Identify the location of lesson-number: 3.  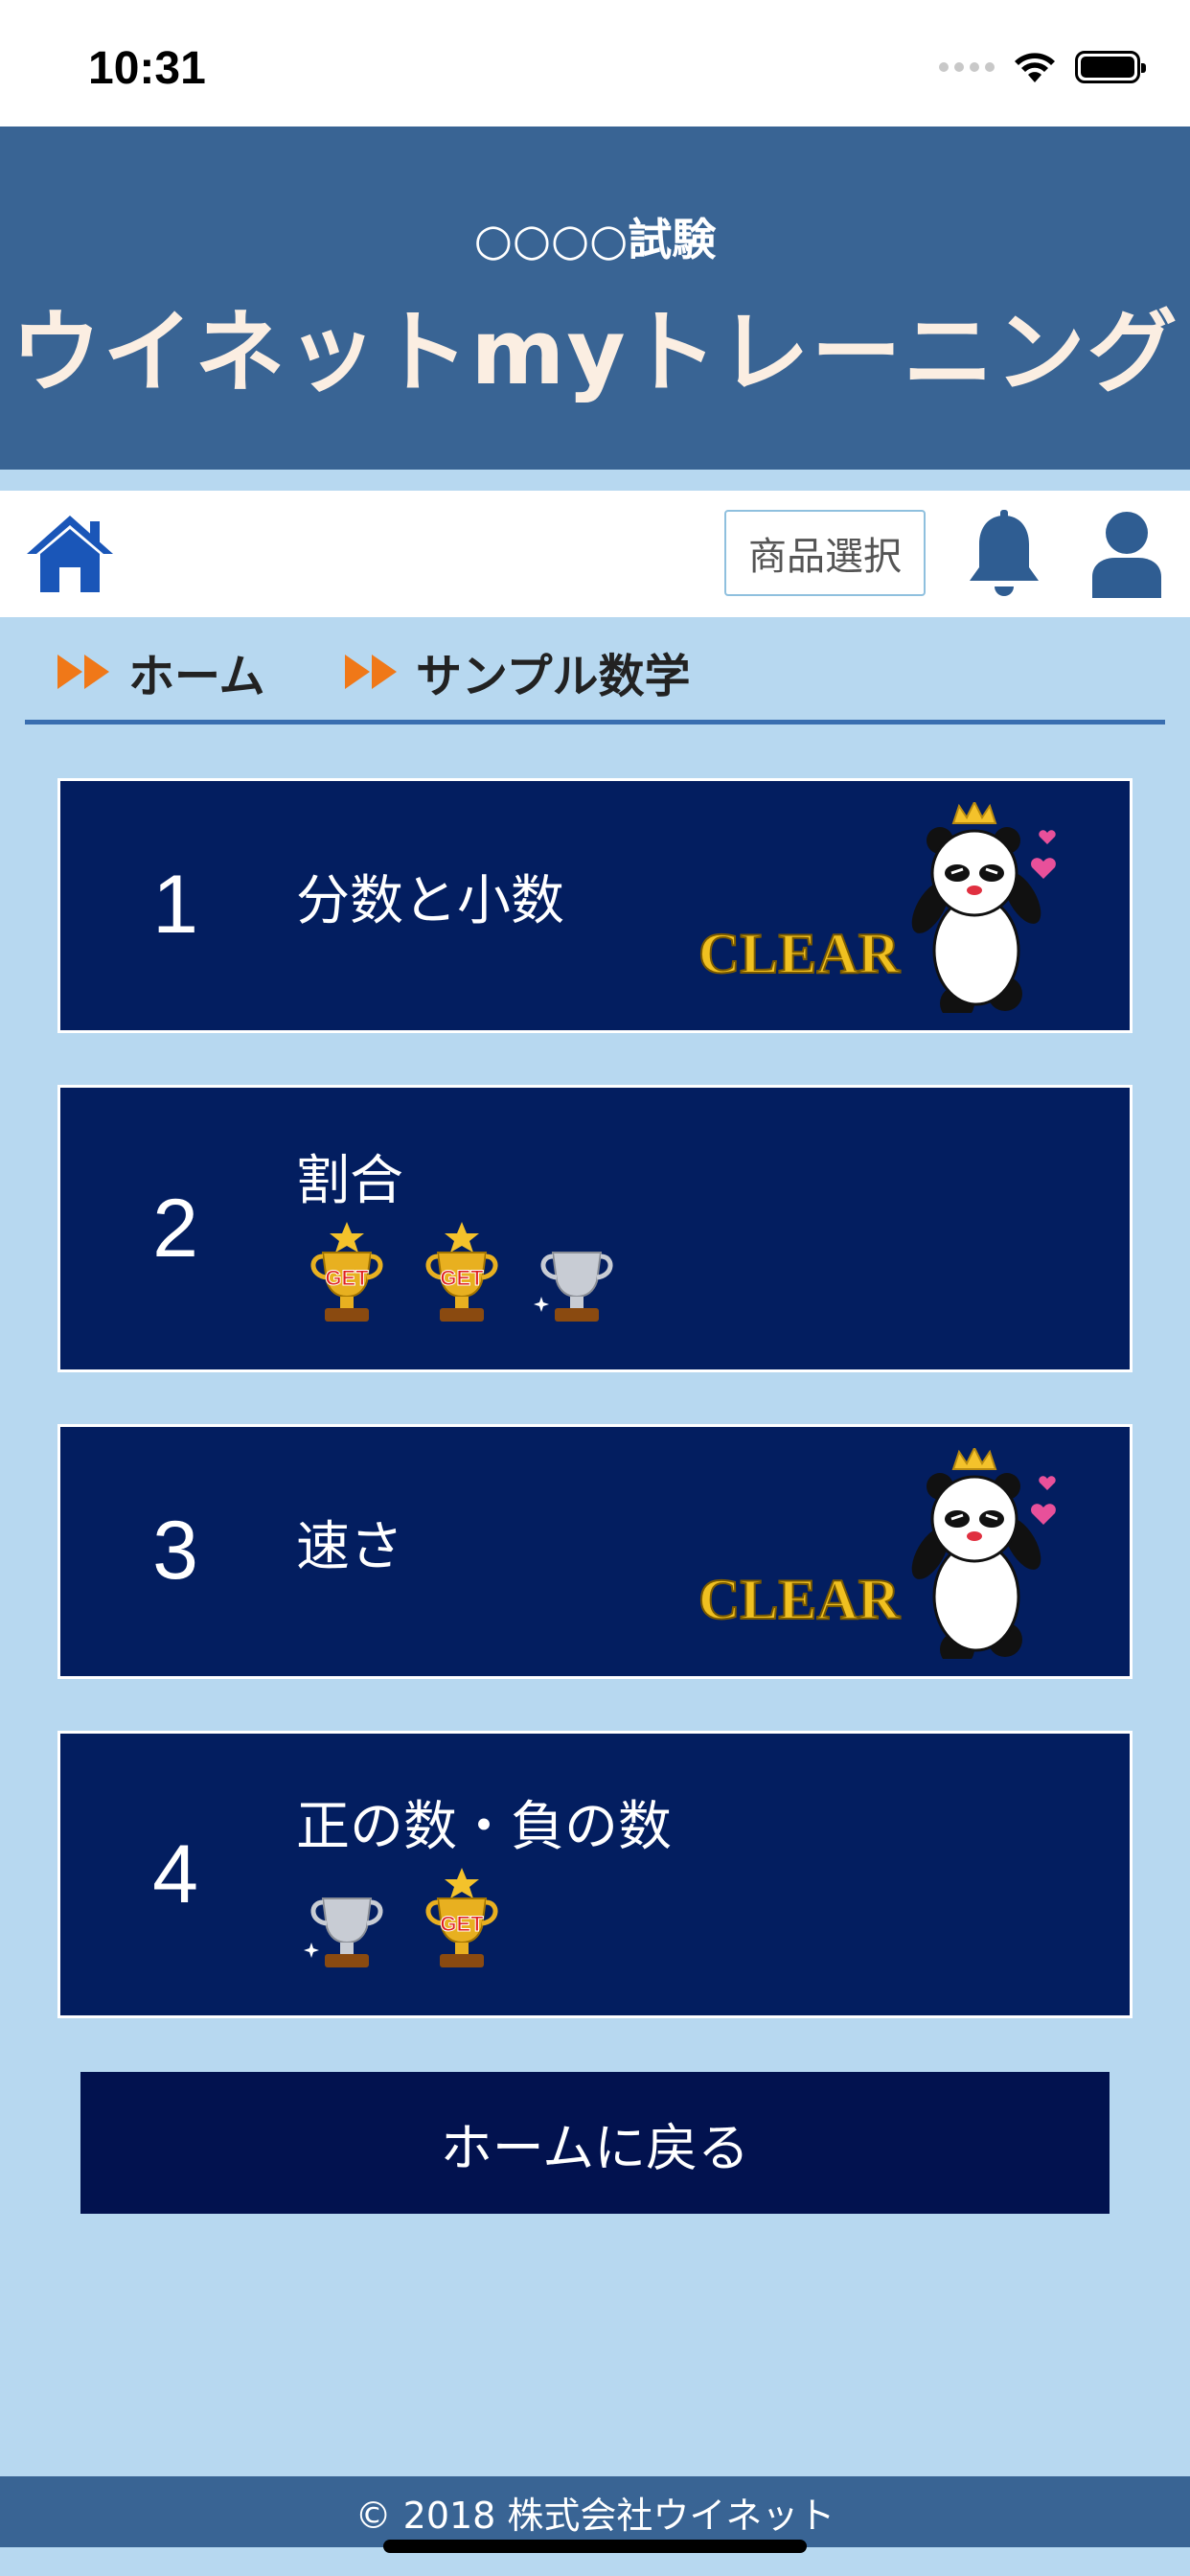
(175, 1551).